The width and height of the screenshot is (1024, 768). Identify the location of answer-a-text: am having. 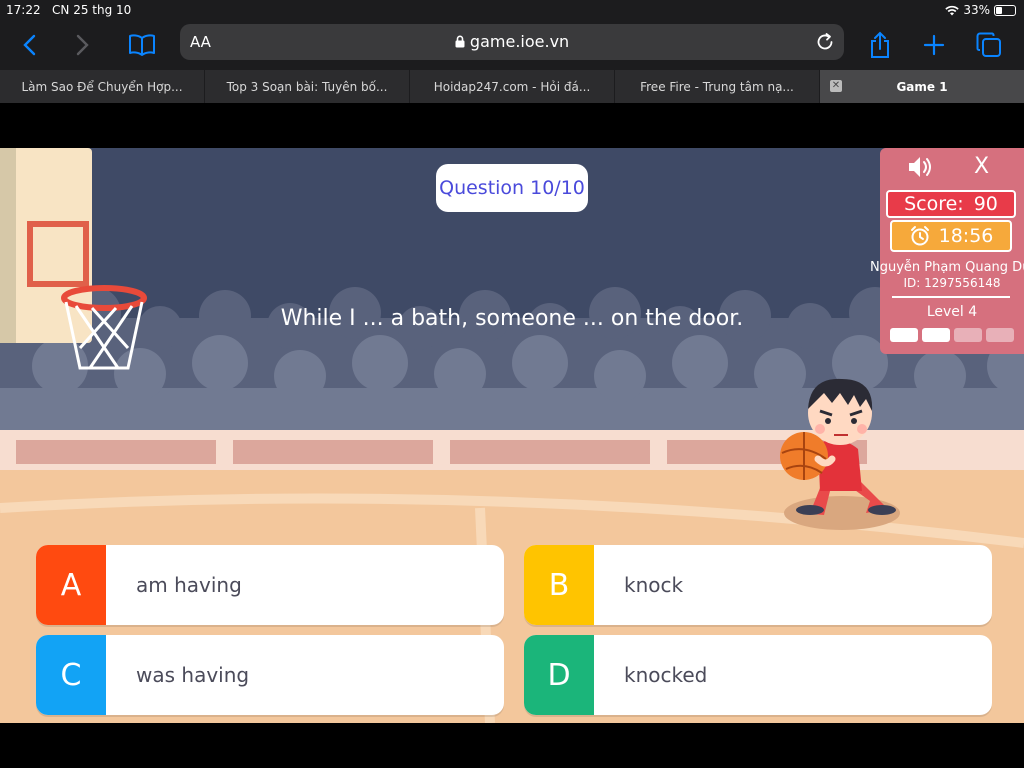
(189, 585).